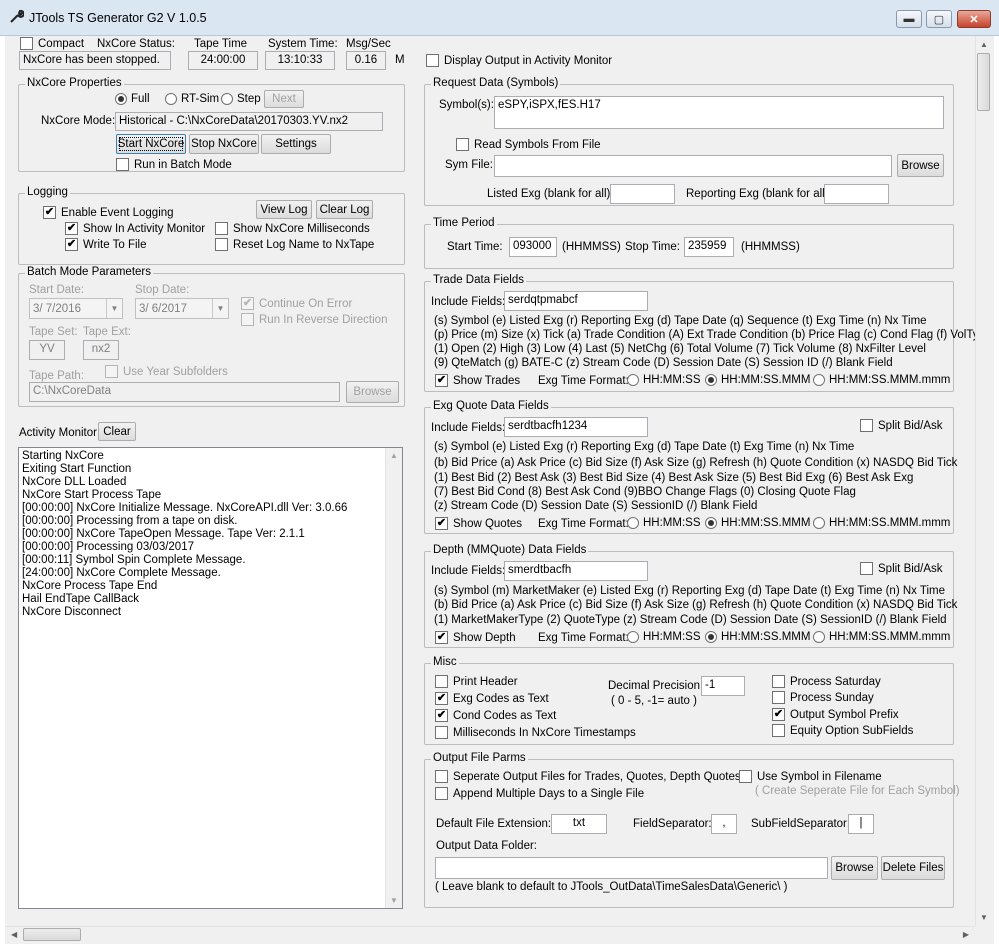 The width and height of the screenshot is (999, 950). Describe the element at coordinates (492, 698) in the screenshot. I see `exg-codes-text-checkbox: ✔ Exg Codes as Text` at that location.